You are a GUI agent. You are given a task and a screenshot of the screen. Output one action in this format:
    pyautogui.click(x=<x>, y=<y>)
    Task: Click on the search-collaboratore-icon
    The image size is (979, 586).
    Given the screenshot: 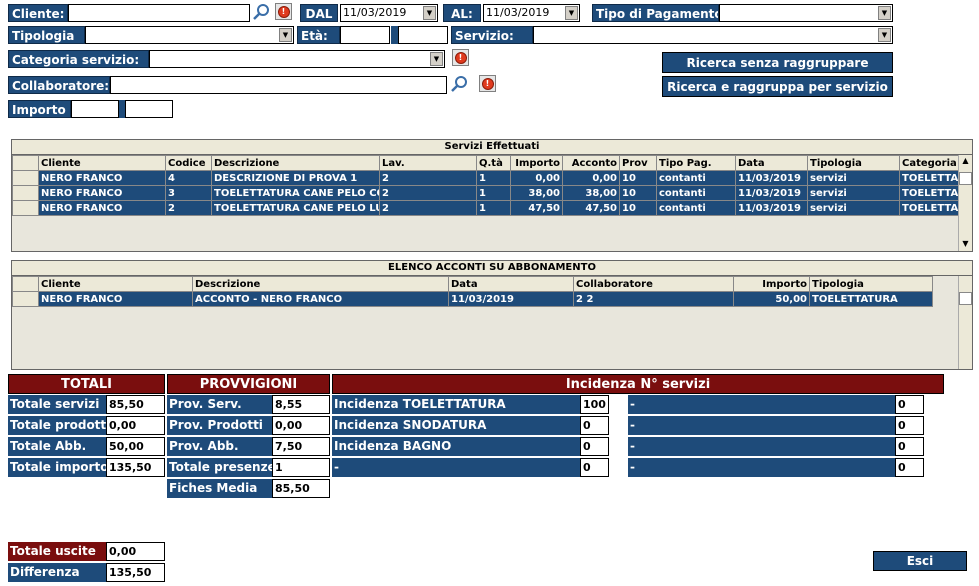 What is the action you would take?
    pyautogui.click(x=459, y=83)
    